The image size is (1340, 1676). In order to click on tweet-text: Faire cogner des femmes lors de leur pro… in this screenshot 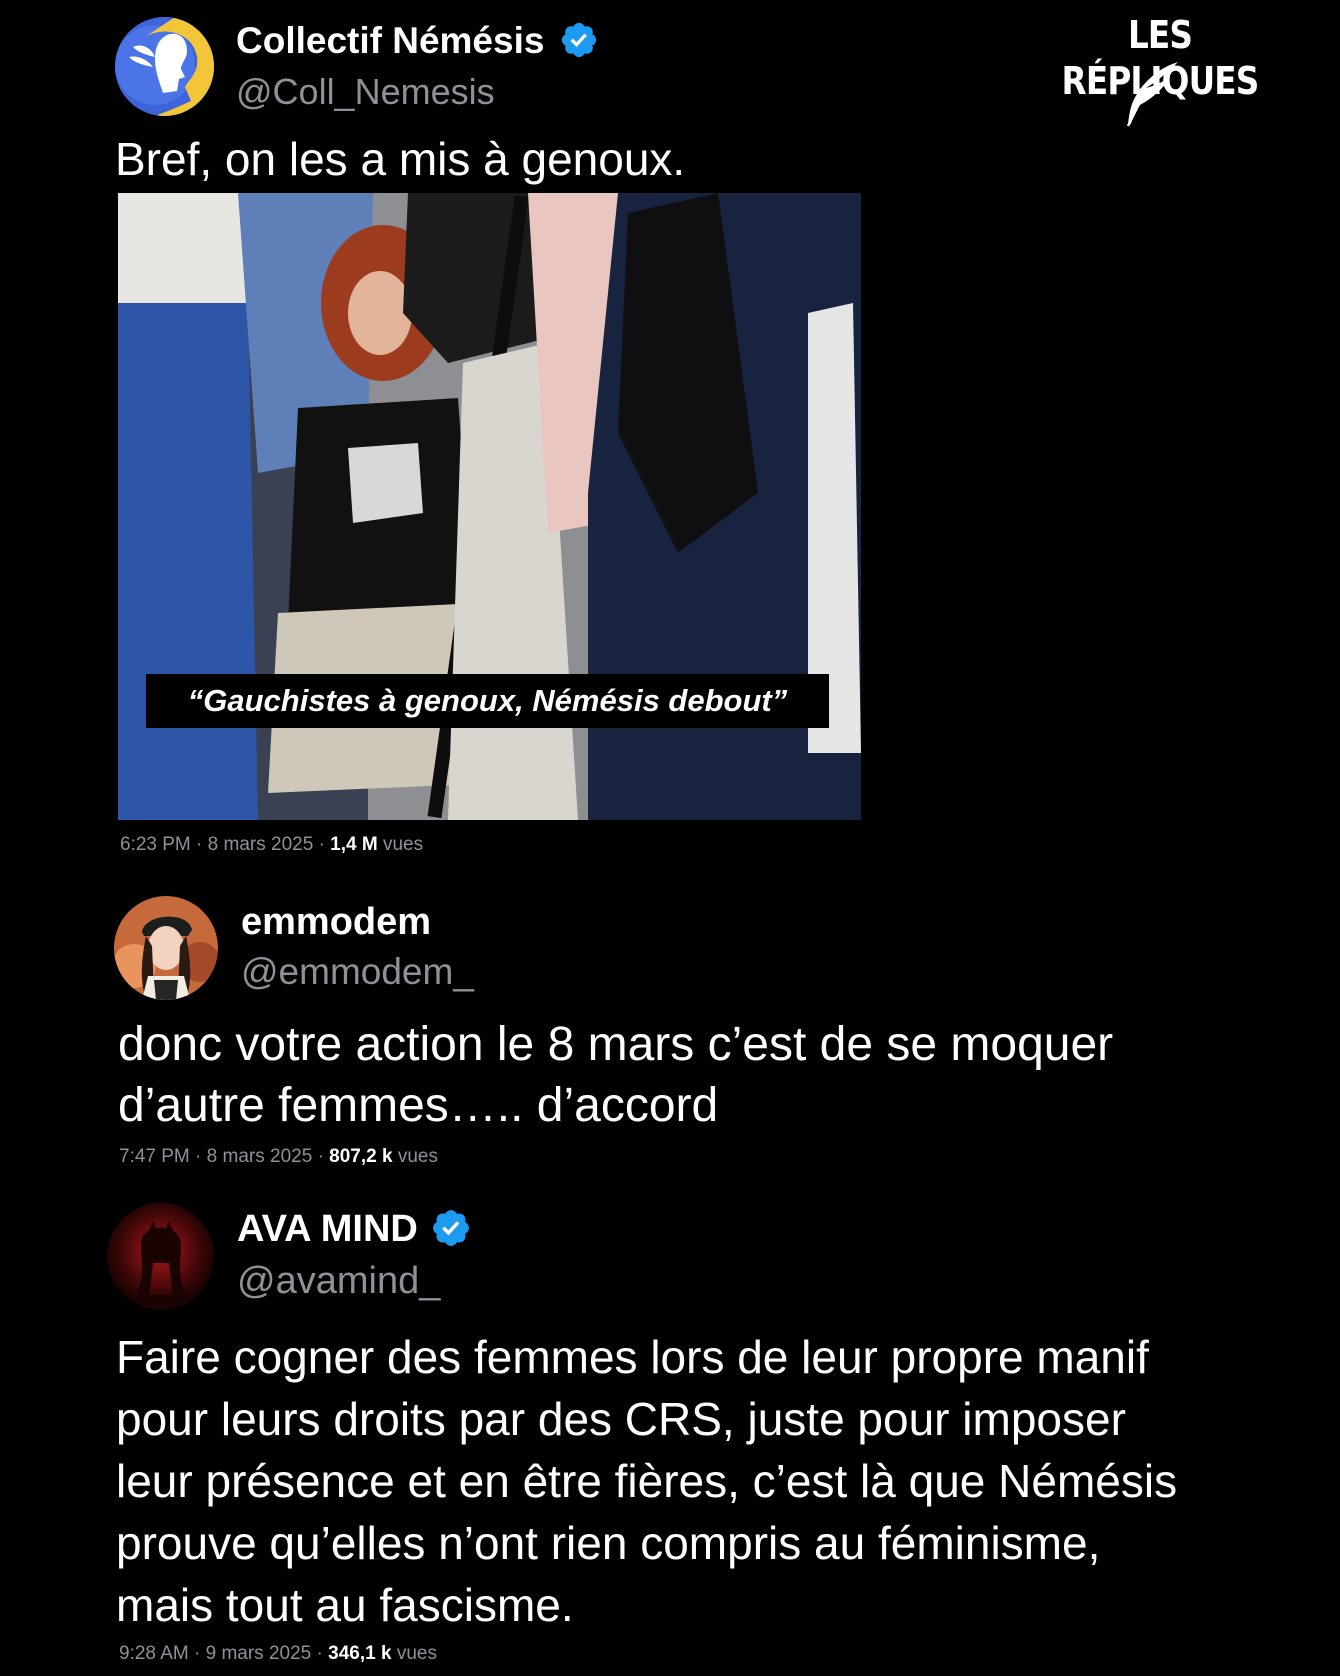, I will do `click(646, 1481)`.